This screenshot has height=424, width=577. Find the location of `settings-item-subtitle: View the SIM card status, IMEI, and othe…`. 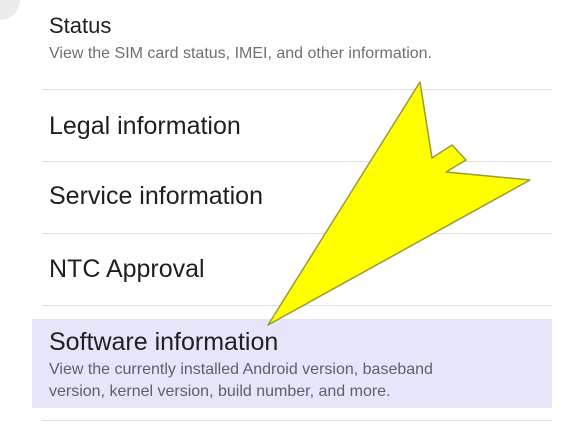

settings-item-subtitle: View the SIM card status, IMEI, and othe… is located at coordinates (240, 53).